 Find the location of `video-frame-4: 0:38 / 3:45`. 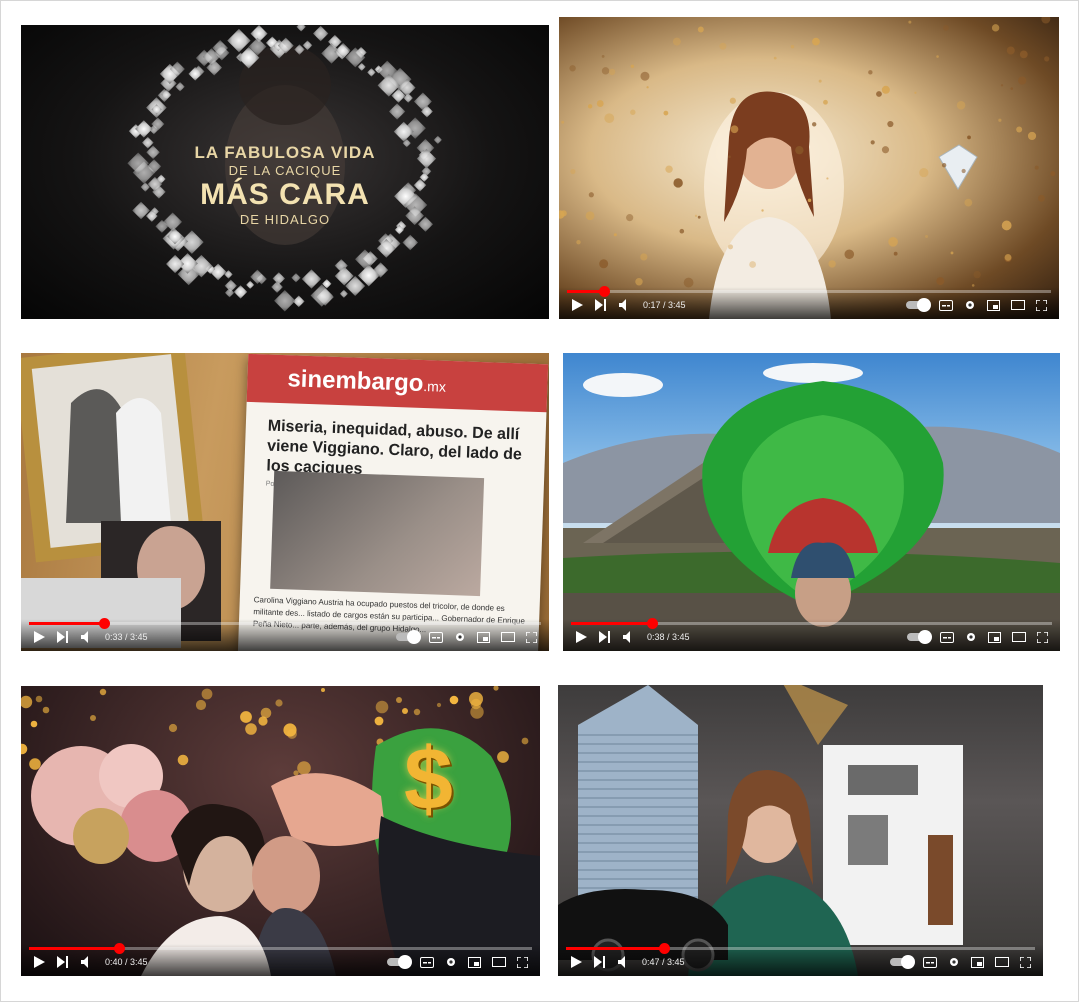

video-frame-4: 0:38 / 3:45 is located at coordinates (811, 502).